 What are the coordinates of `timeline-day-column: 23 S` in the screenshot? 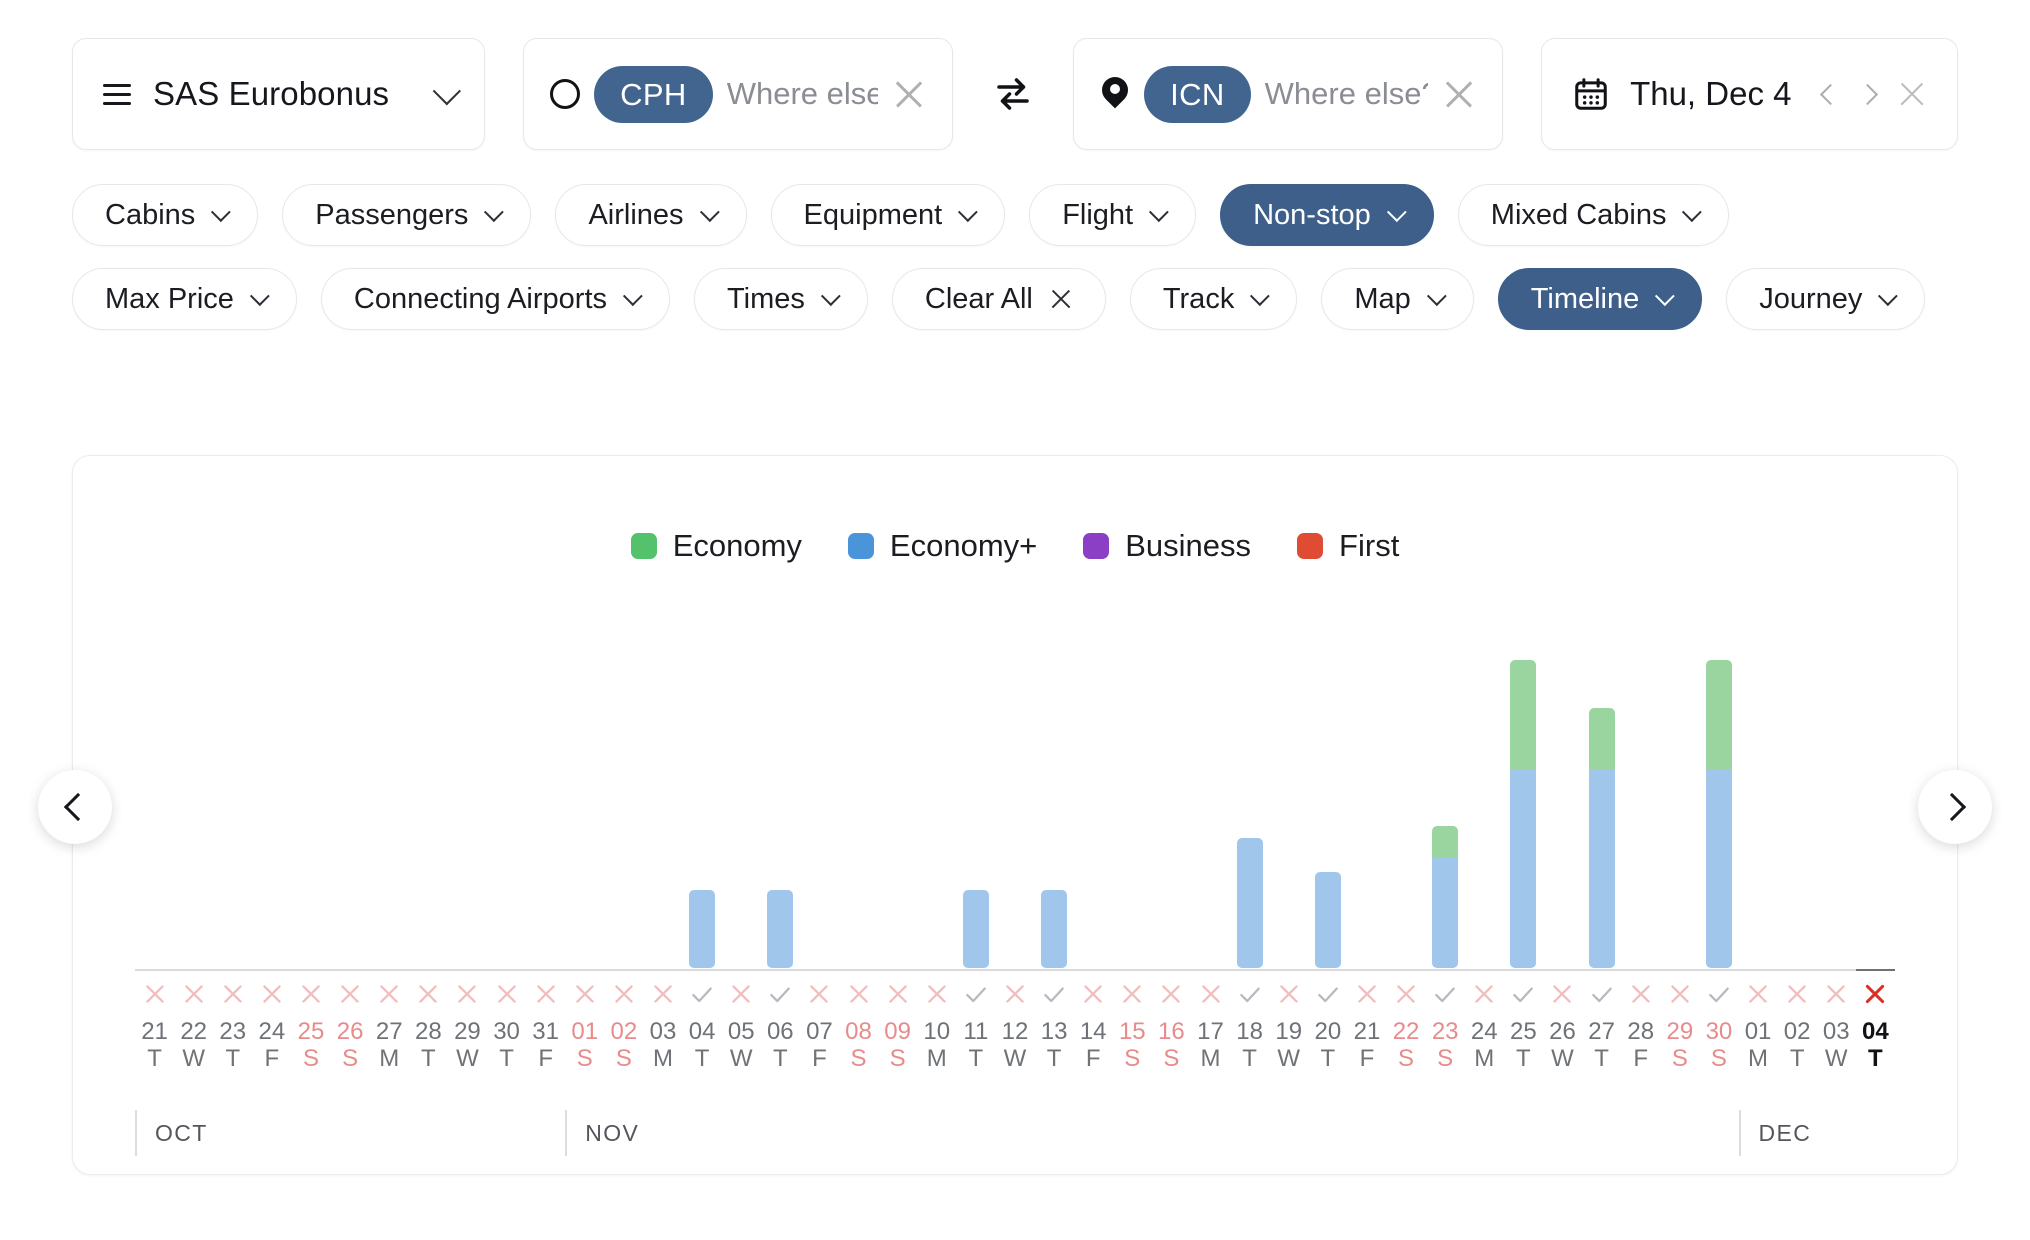 It's located at (1445, 875).